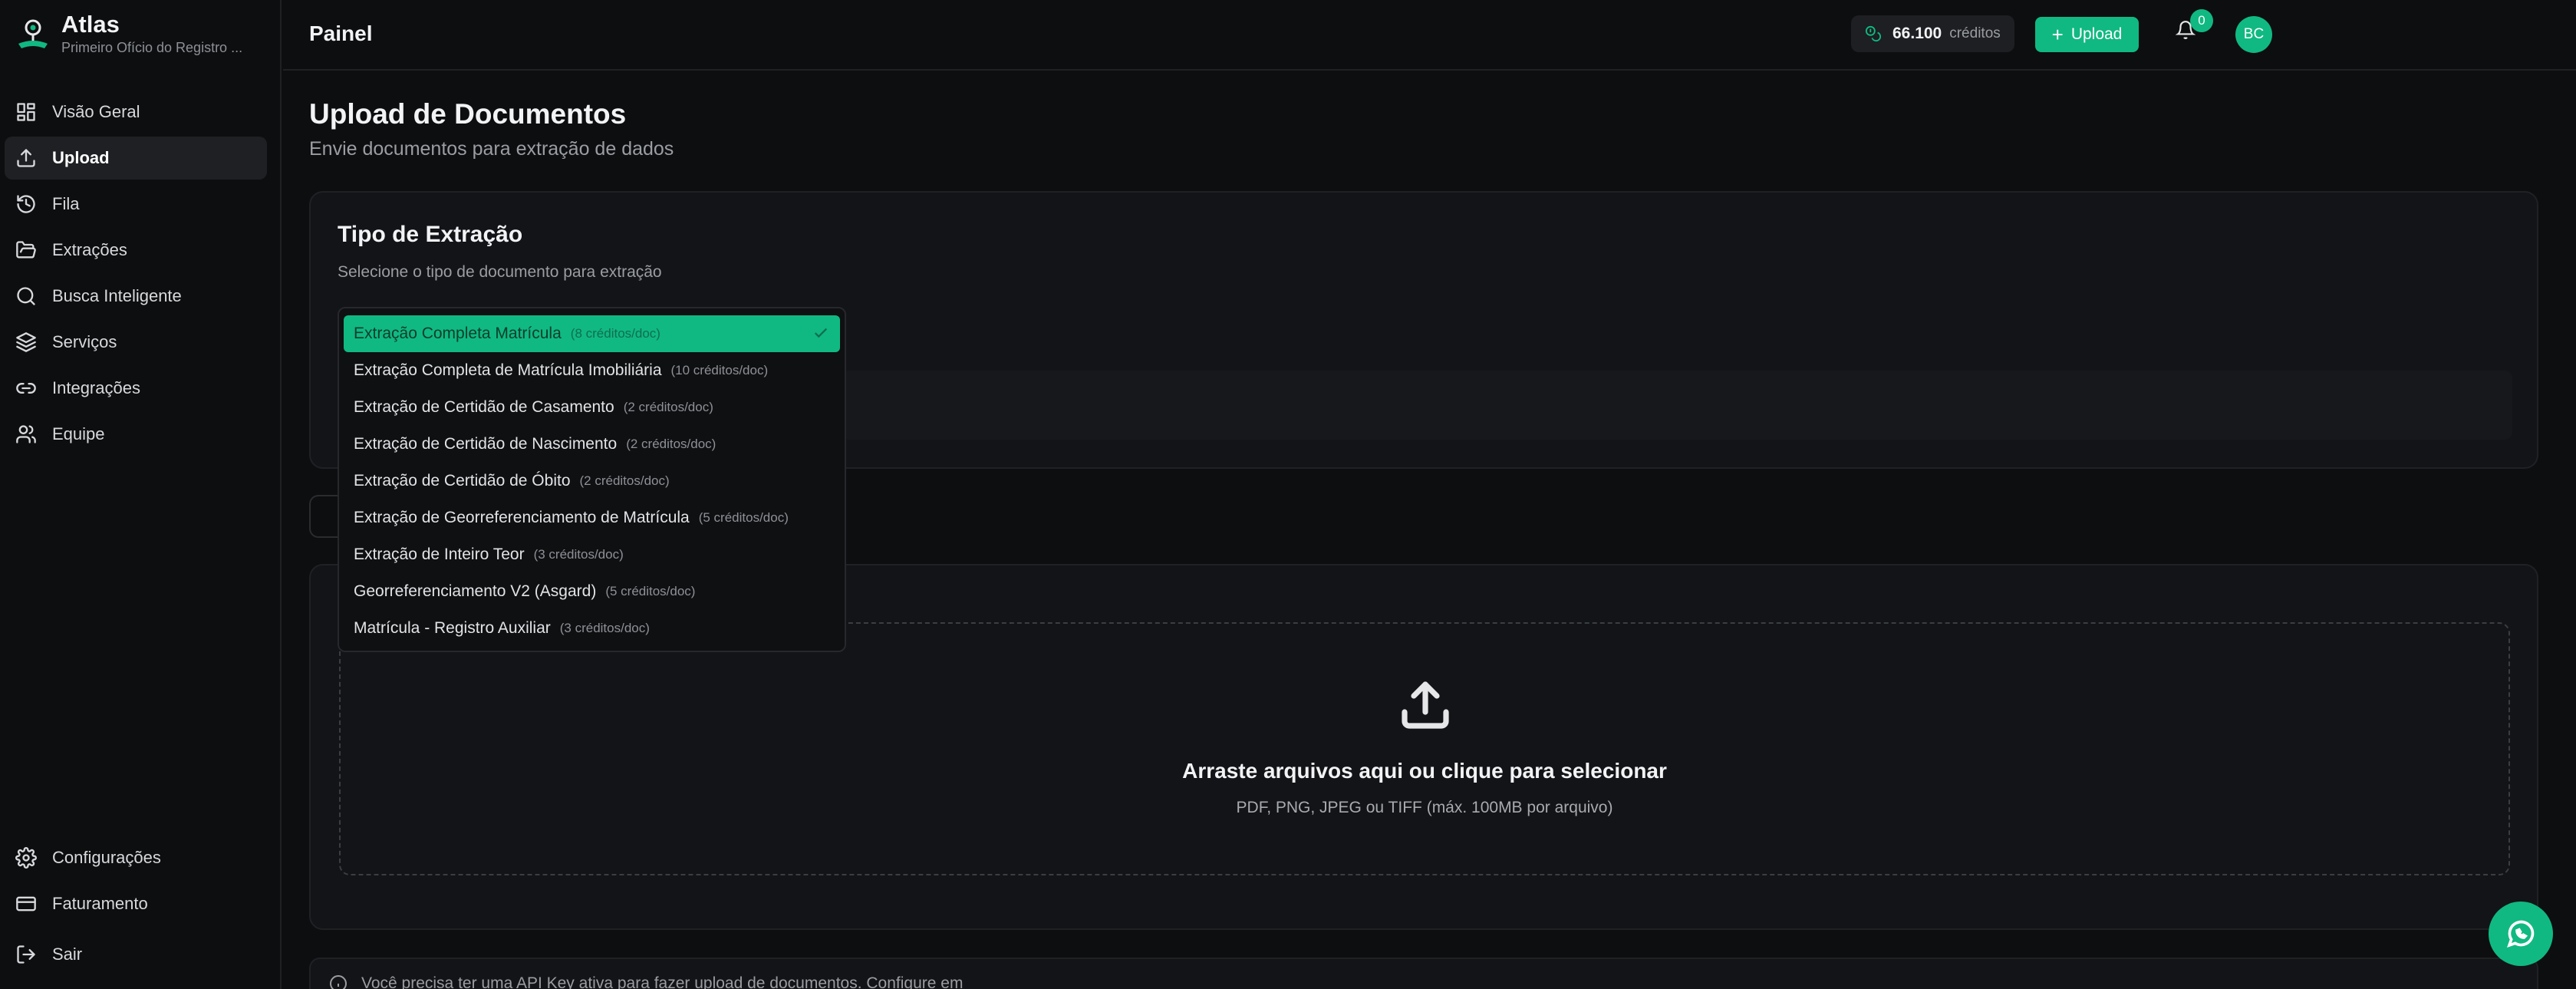  What do you see at coordinates (338, 981) in the screenshot?
I see `info-icon` at bounding box center [338, 981].